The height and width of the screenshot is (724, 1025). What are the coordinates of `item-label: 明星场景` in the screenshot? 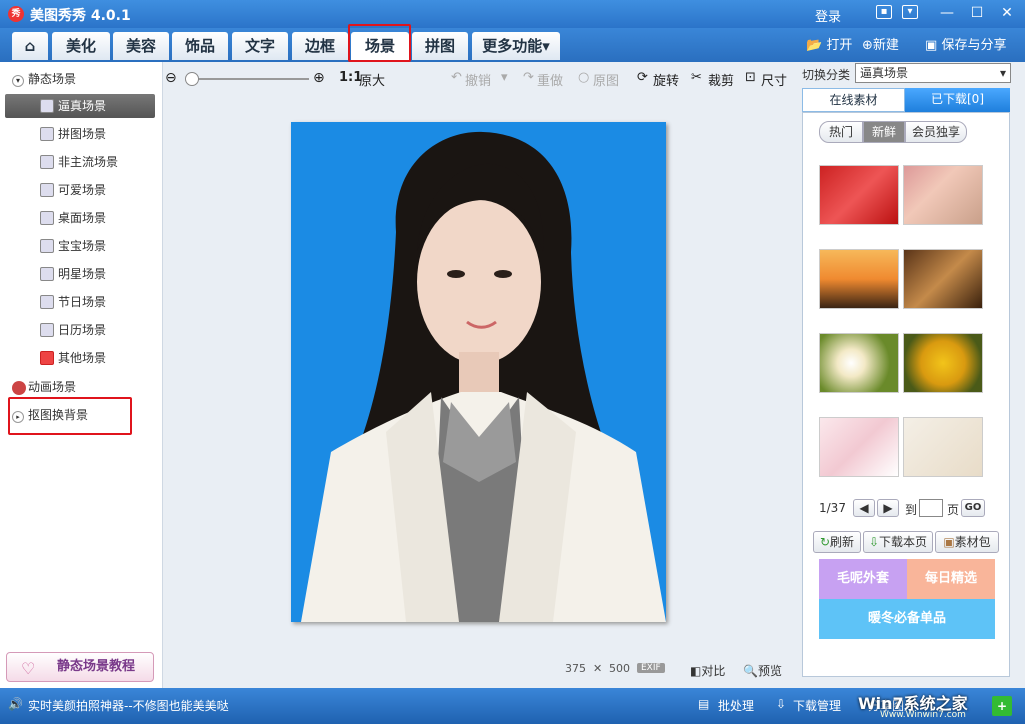 It's located at (82, 274).